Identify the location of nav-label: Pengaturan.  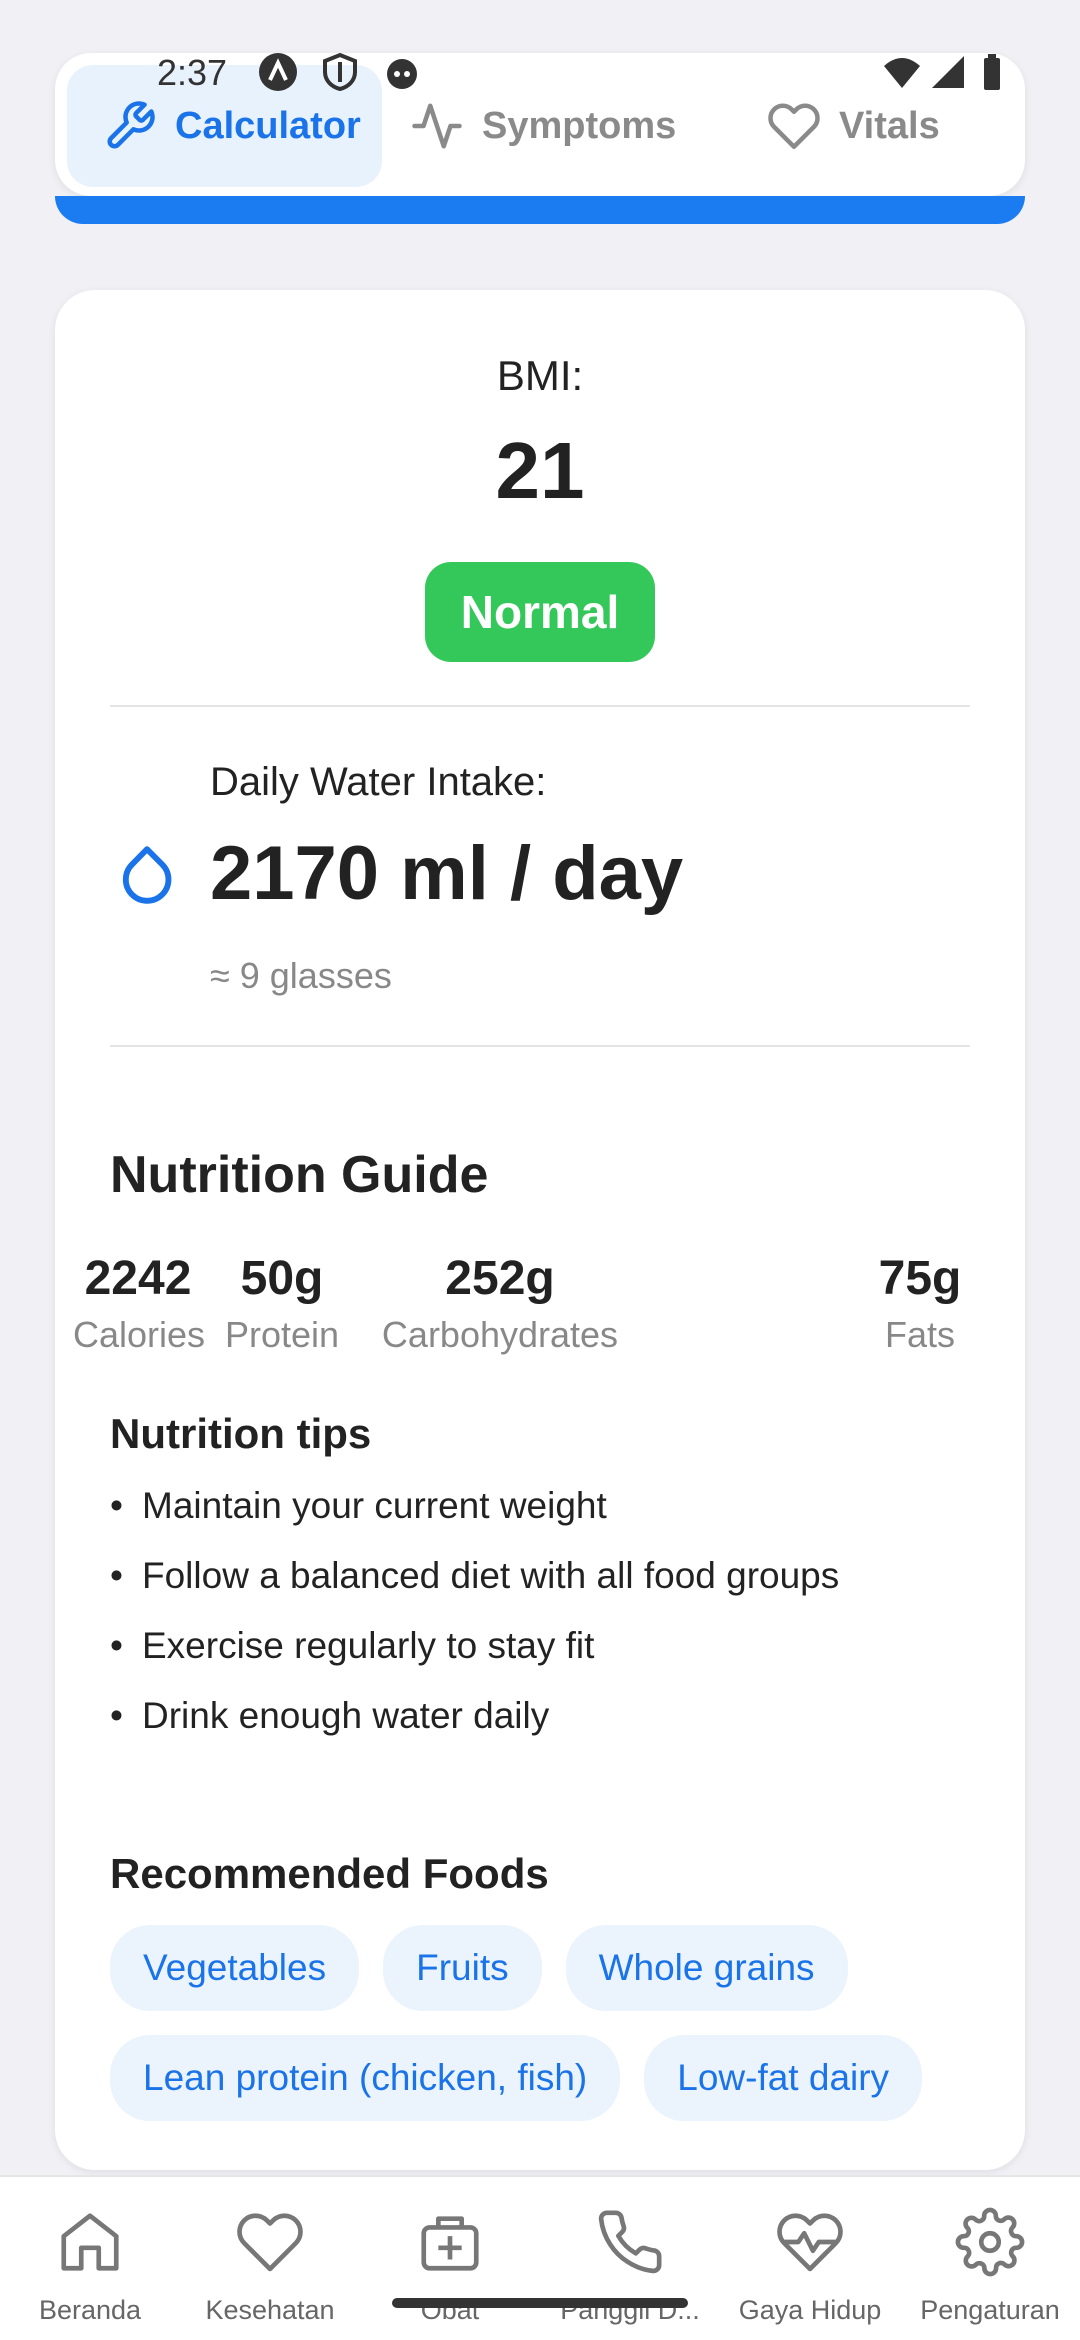
(990, 2310).